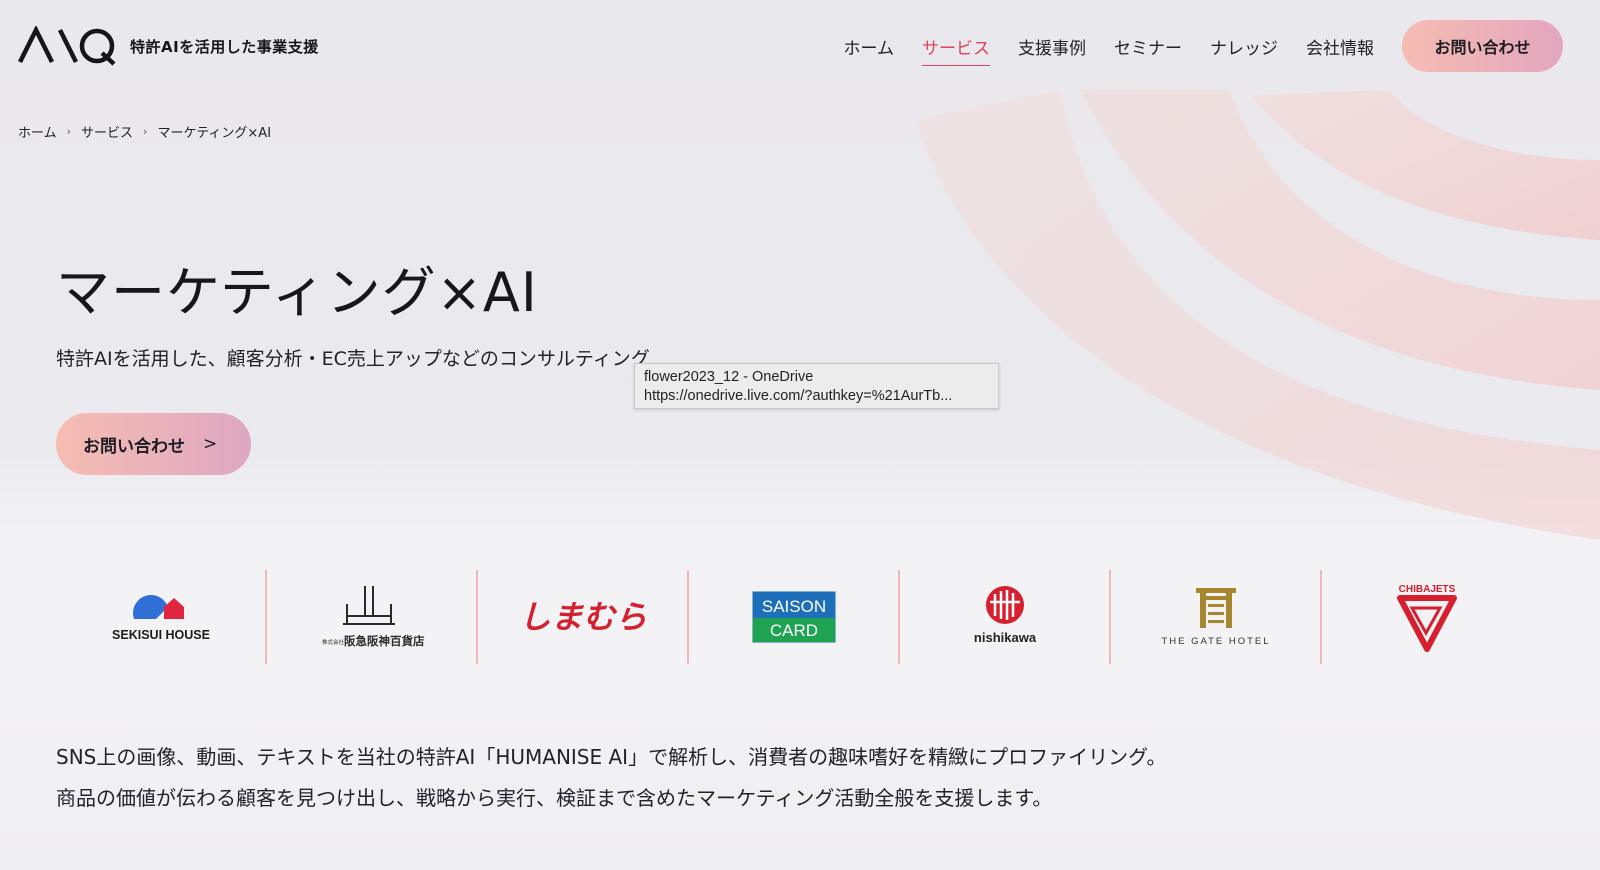 The height and width of the screenshot is (870, 1600). What do you see at coordinates (333, 642) in the screenshot?
I see `svg-text: 株式会社` at bounding box center [333, 642].